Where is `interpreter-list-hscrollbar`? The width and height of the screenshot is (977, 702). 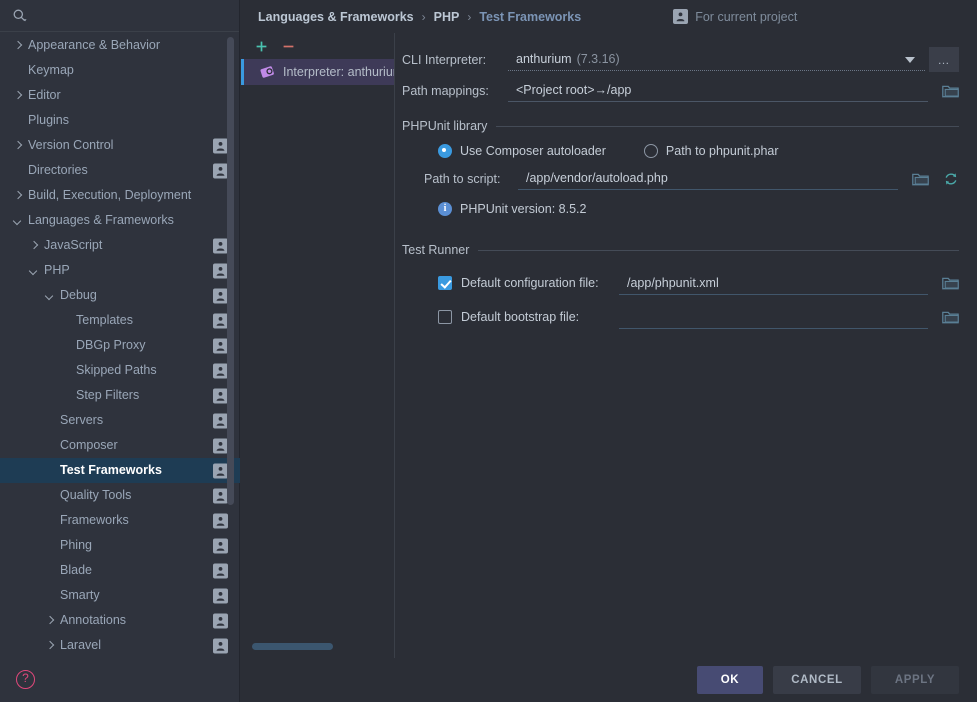
interpreter-list-hscrollbar is located at coordinates (318, 646).